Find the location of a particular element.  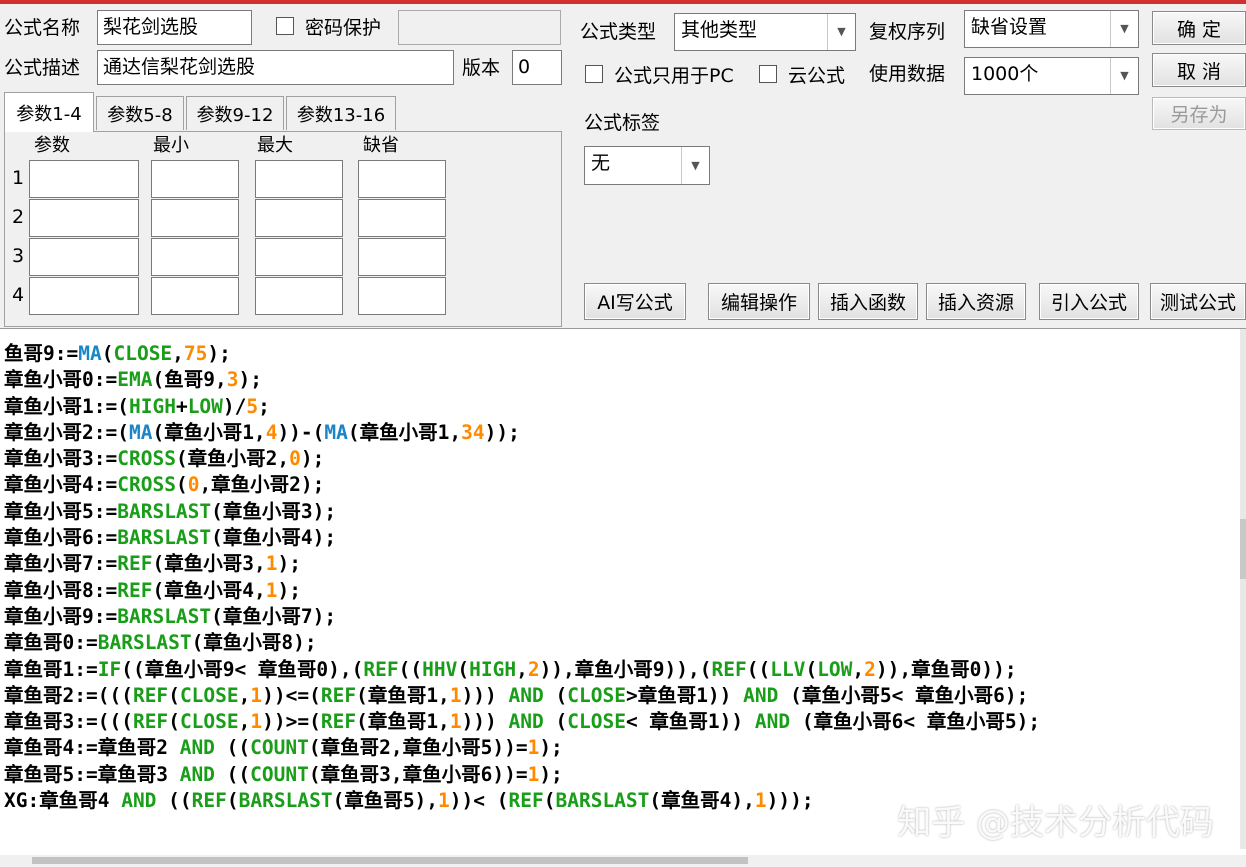

version-input: 0 is located at coordinates (537, 67).